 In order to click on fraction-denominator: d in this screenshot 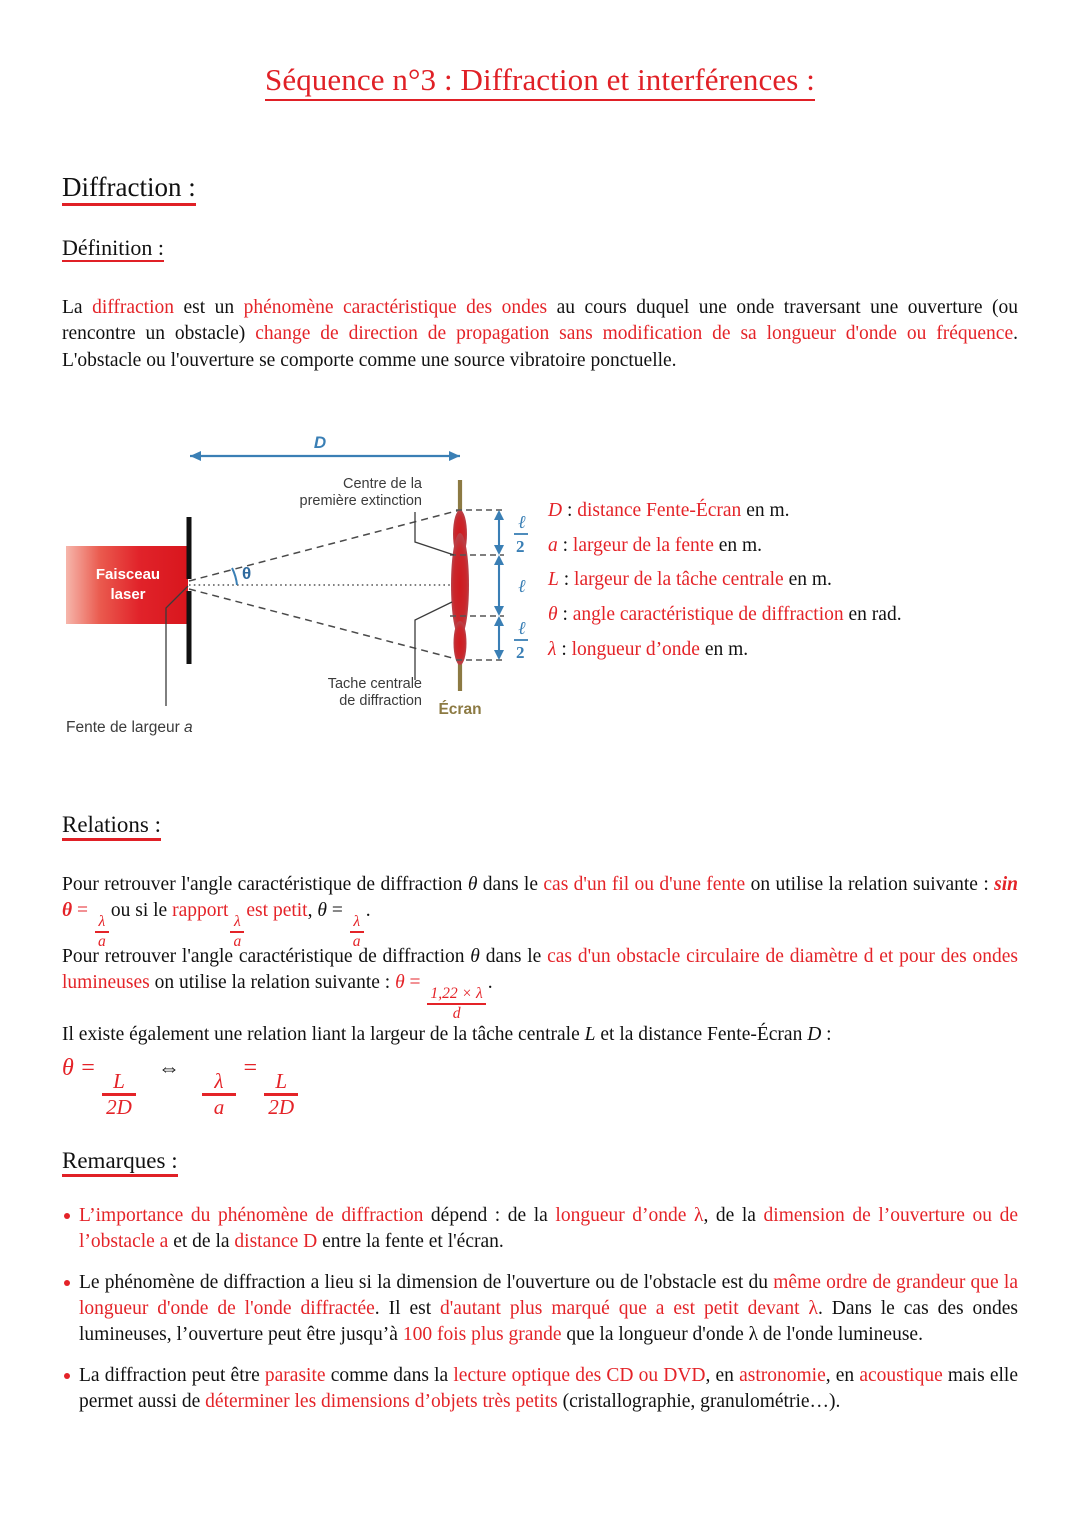, I will do `click(456, 1014)`.